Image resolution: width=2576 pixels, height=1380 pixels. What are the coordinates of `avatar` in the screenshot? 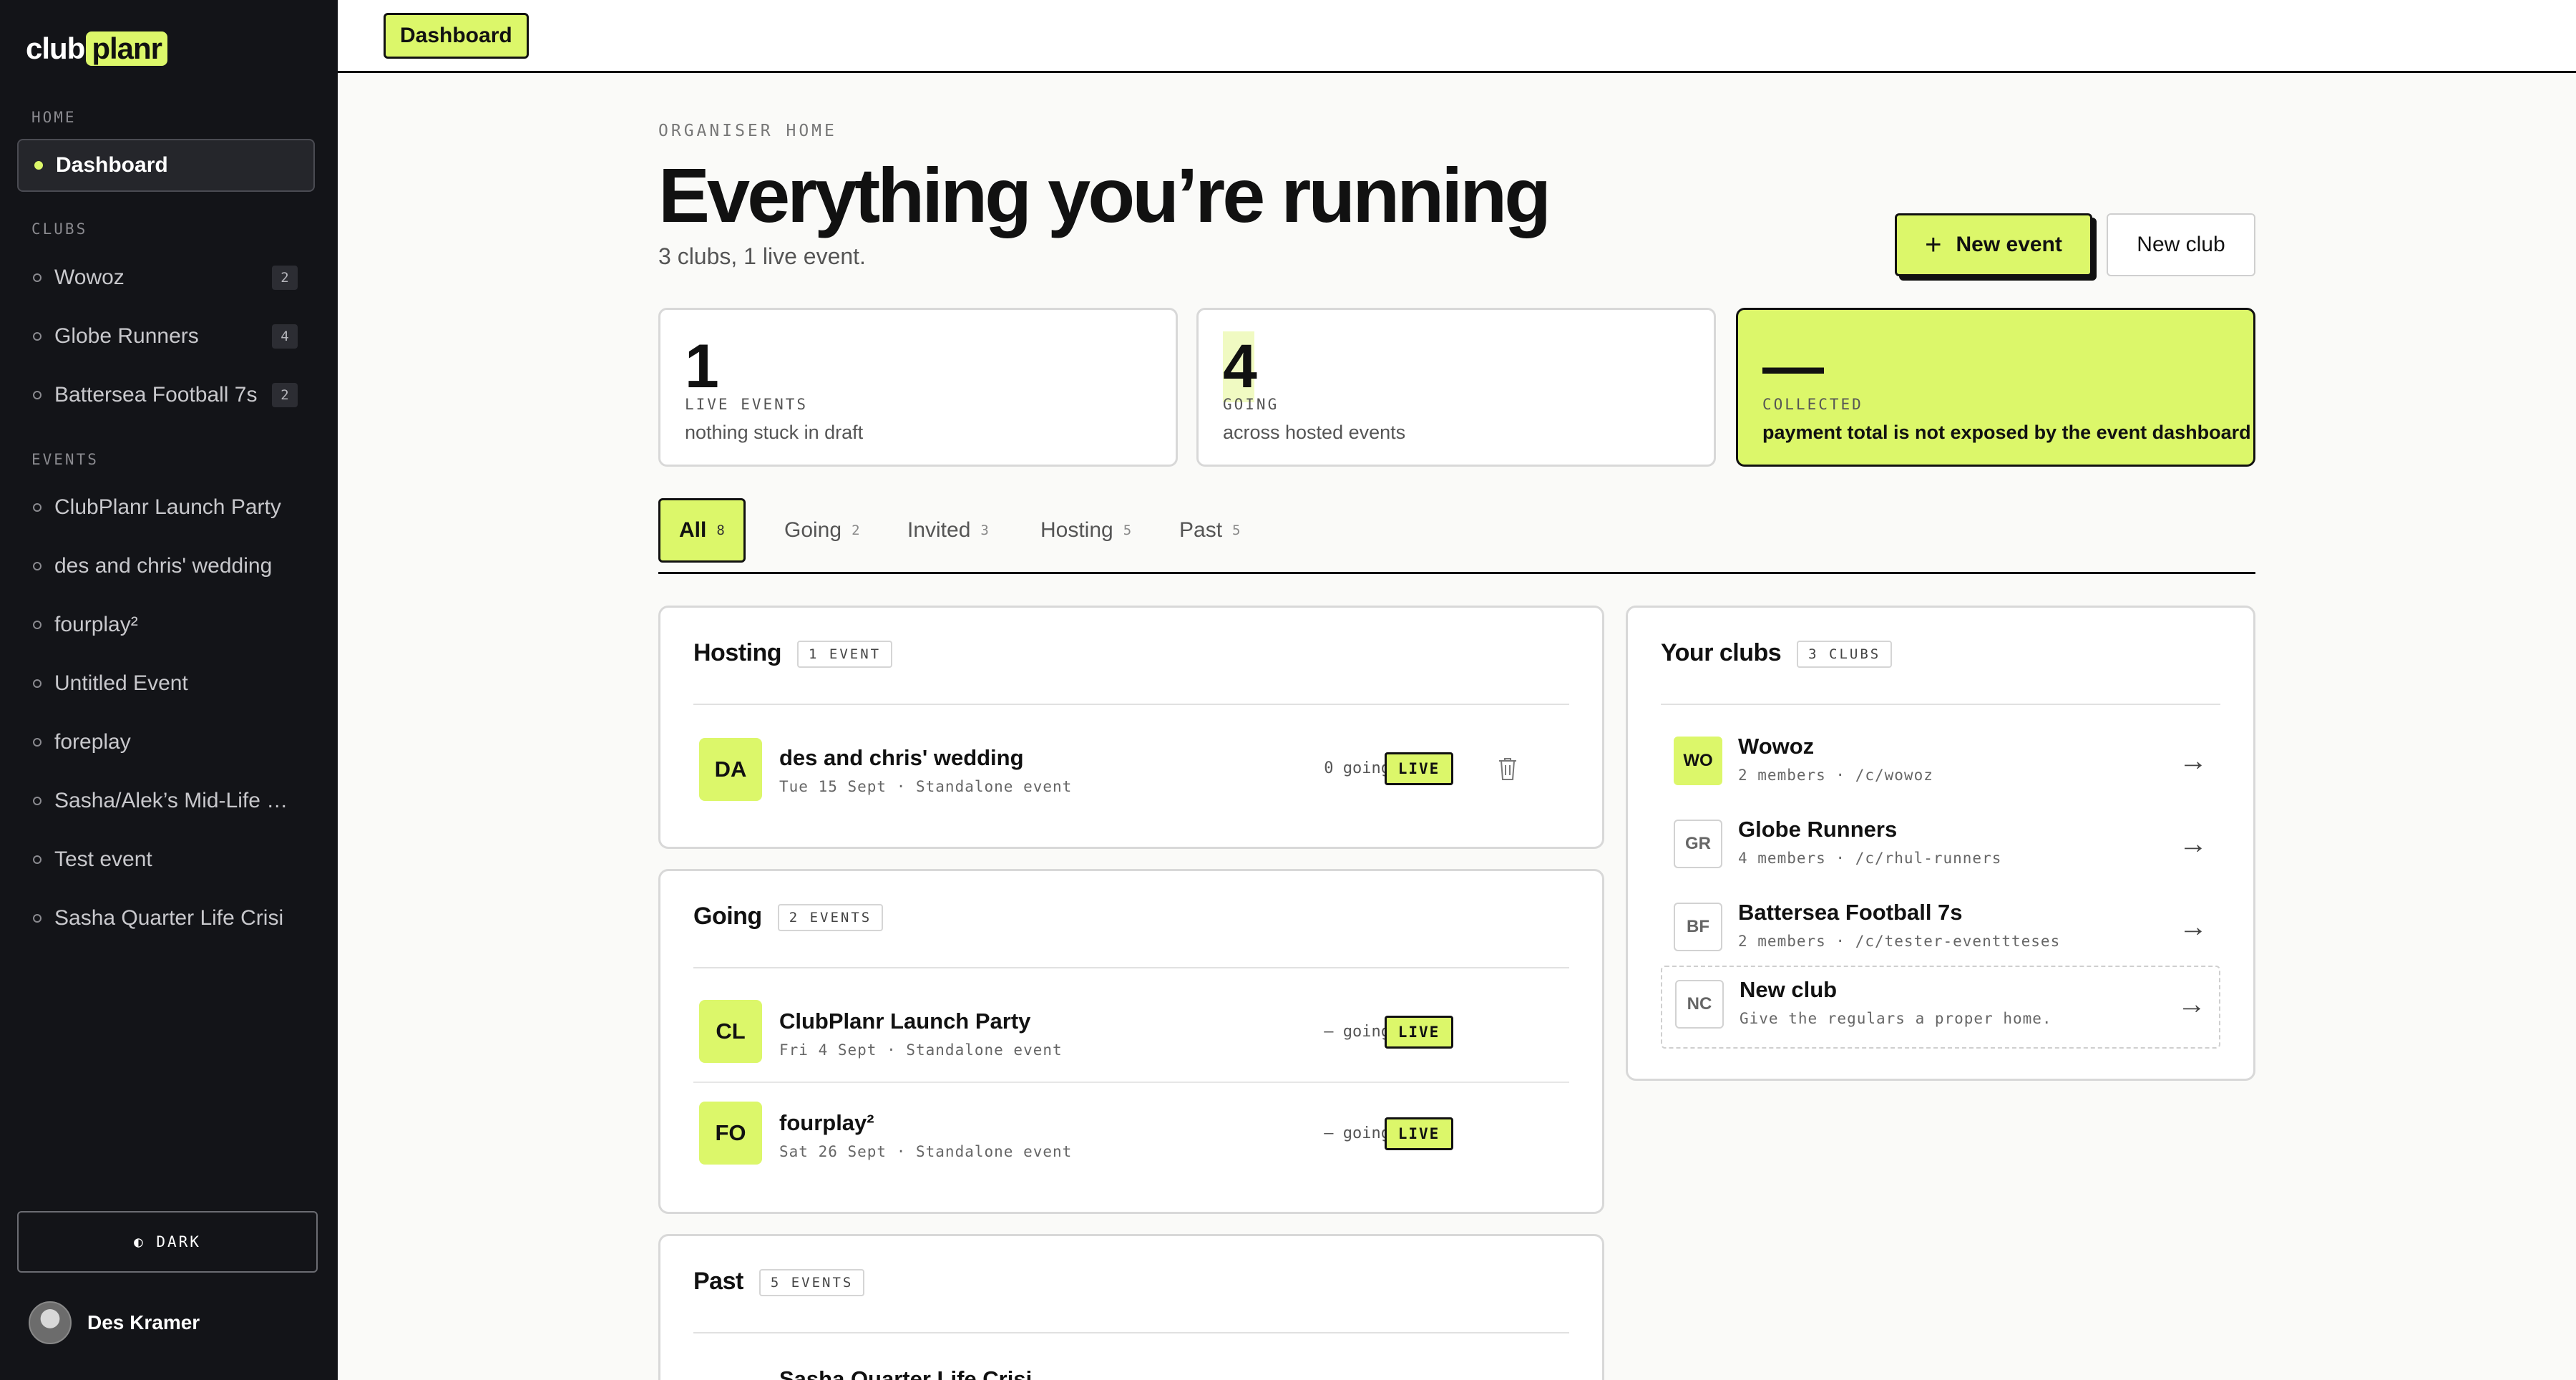 It's located at (50, 1322).